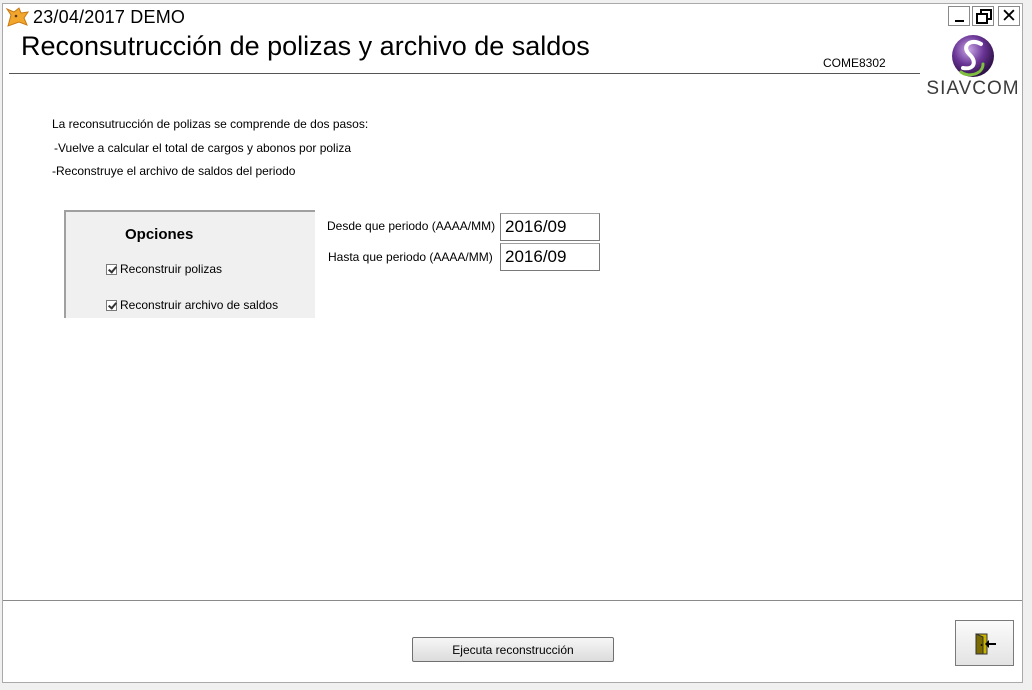 The height and width of the screenshot is (690, 1032). Describe the element at coordinates (512, 600) in the screenshot. I see `footer-divider` at that location.